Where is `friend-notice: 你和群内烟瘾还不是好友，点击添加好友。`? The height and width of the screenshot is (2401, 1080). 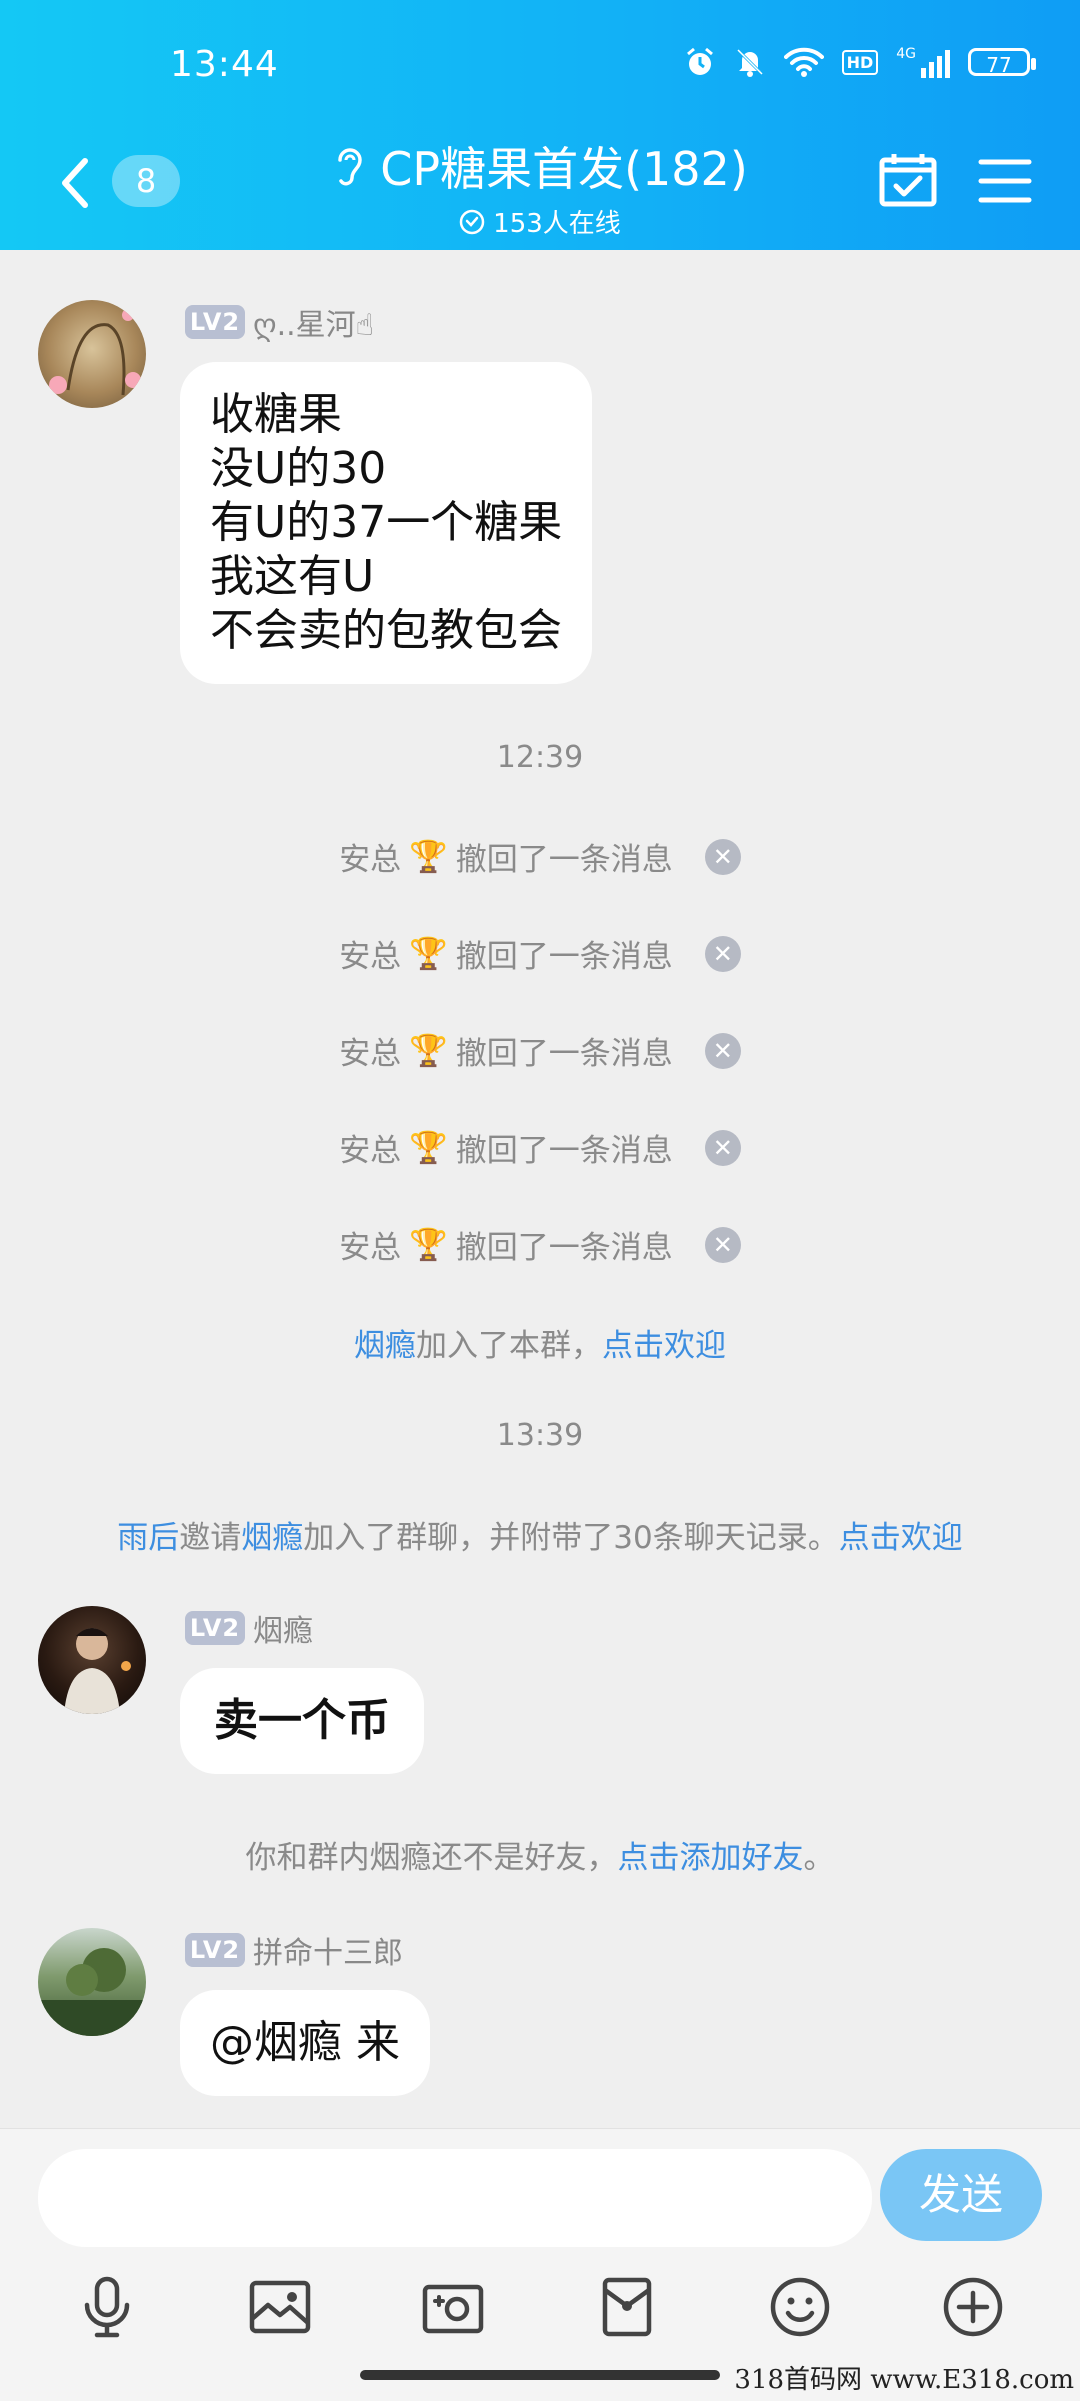
friend-notice: 你和群内烟瘾还不是好友，点击添加好友。 is located at coordinates (540, 1858).